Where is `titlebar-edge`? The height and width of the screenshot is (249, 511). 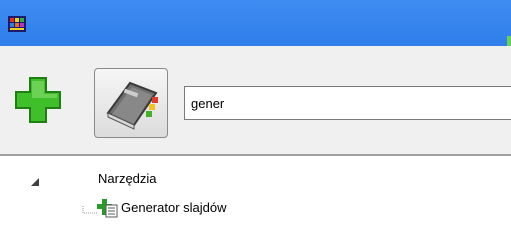 titlebar-edge is located at coordinates (509, 41).